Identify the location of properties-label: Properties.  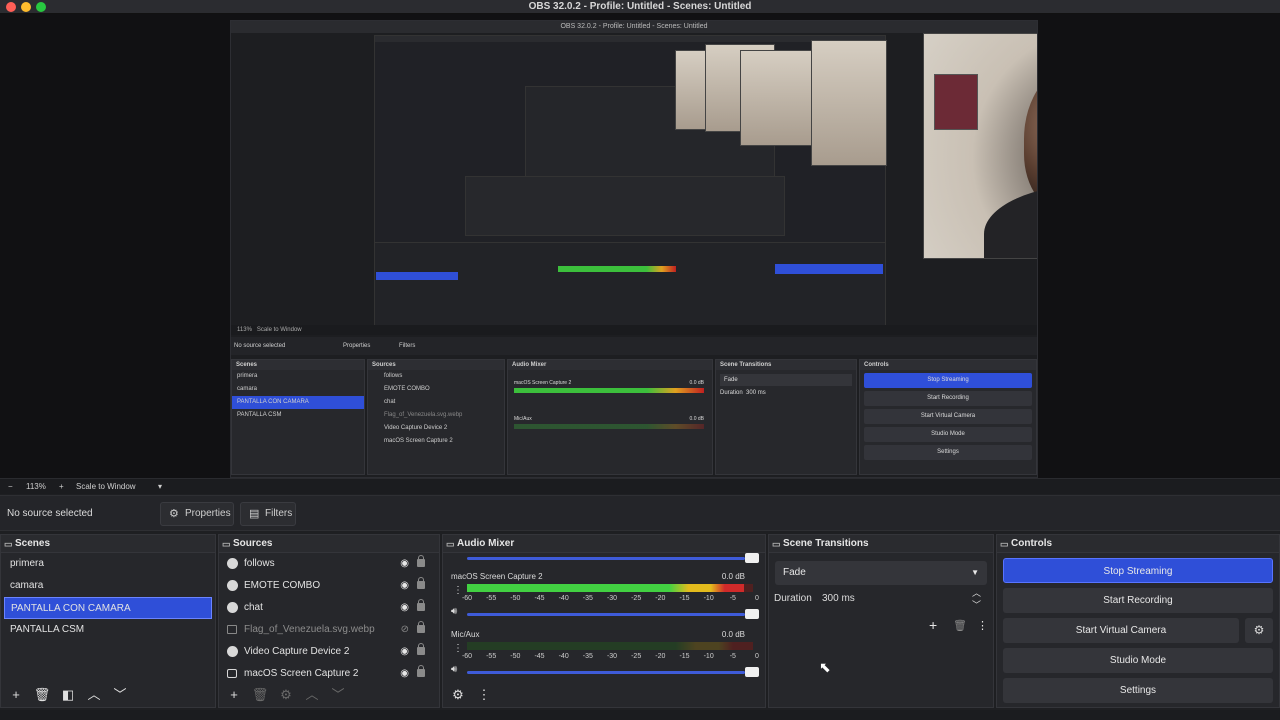
(208, 513).